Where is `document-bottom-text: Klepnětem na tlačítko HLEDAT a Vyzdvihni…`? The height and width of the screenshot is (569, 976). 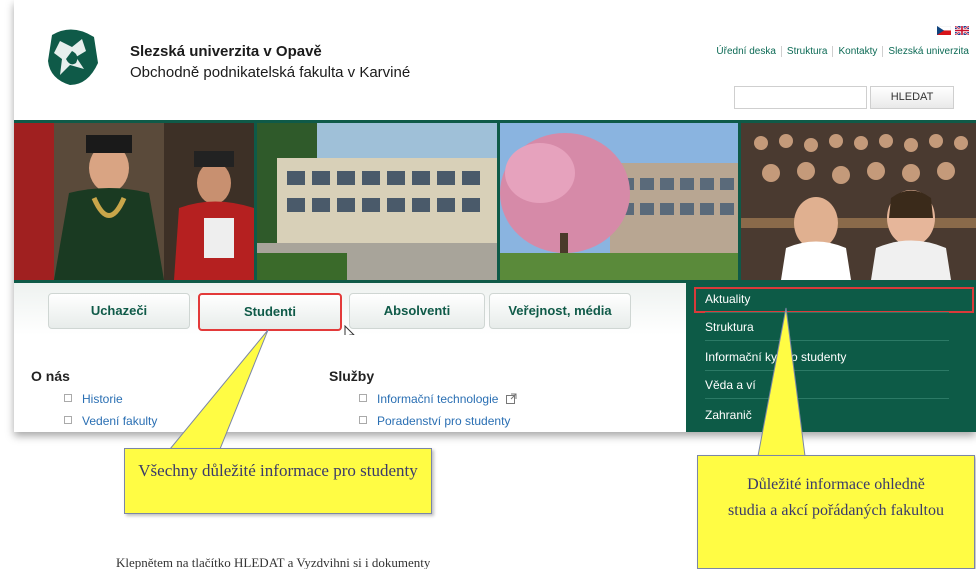
document-bottom-text: Klepnětem na tlačítko HLEDAT a Vyzdvihni… is located at coordinates (273, 562).